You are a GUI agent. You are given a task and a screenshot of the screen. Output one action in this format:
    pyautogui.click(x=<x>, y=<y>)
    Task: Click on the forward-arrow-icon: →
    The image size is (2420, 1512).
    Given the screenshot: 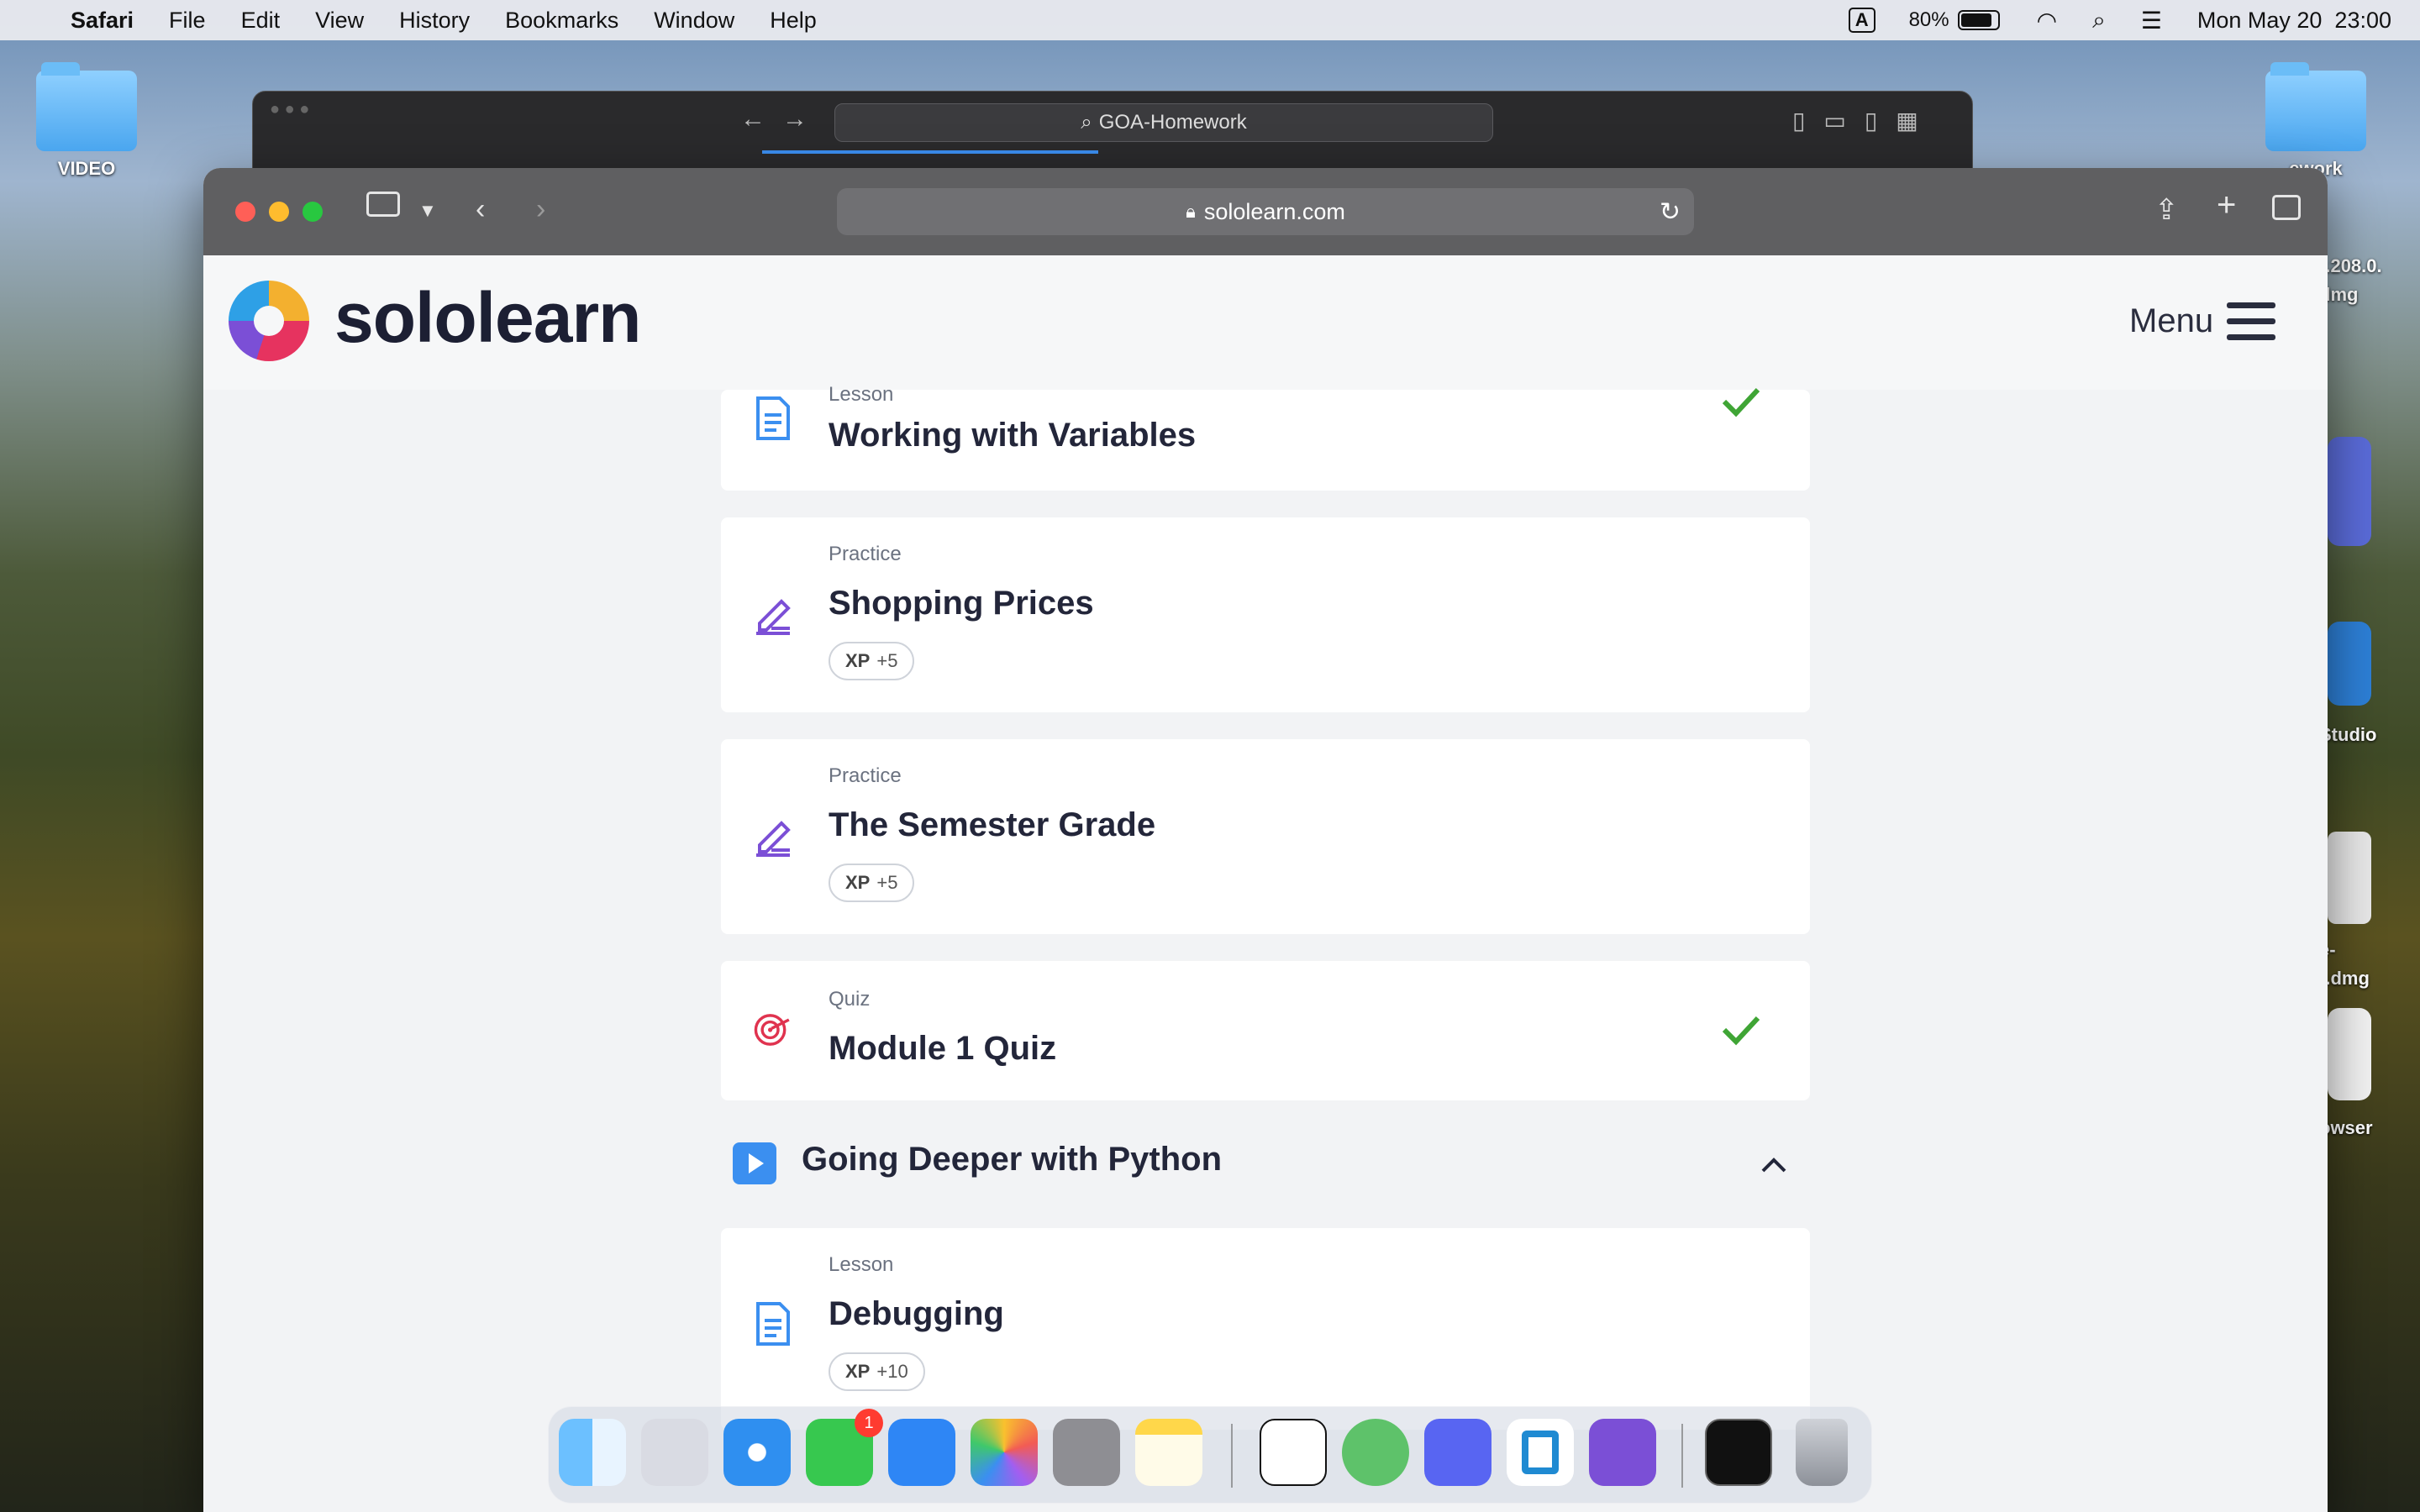 What is the action you would take?
    pyautogui.click(x=795, y=119)
    